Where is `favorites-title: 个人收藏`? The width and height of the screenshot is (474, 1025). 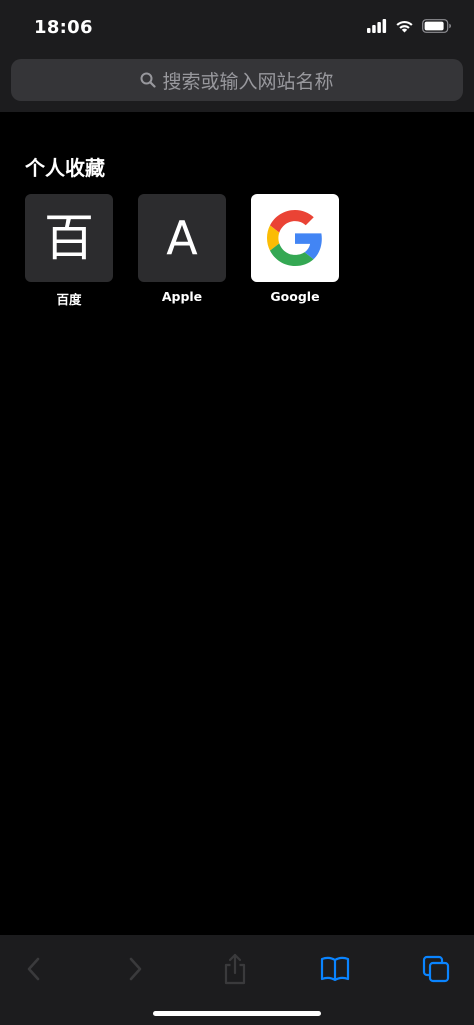
favorites-title: 个人收藏 is located at coordinates (65, 168).